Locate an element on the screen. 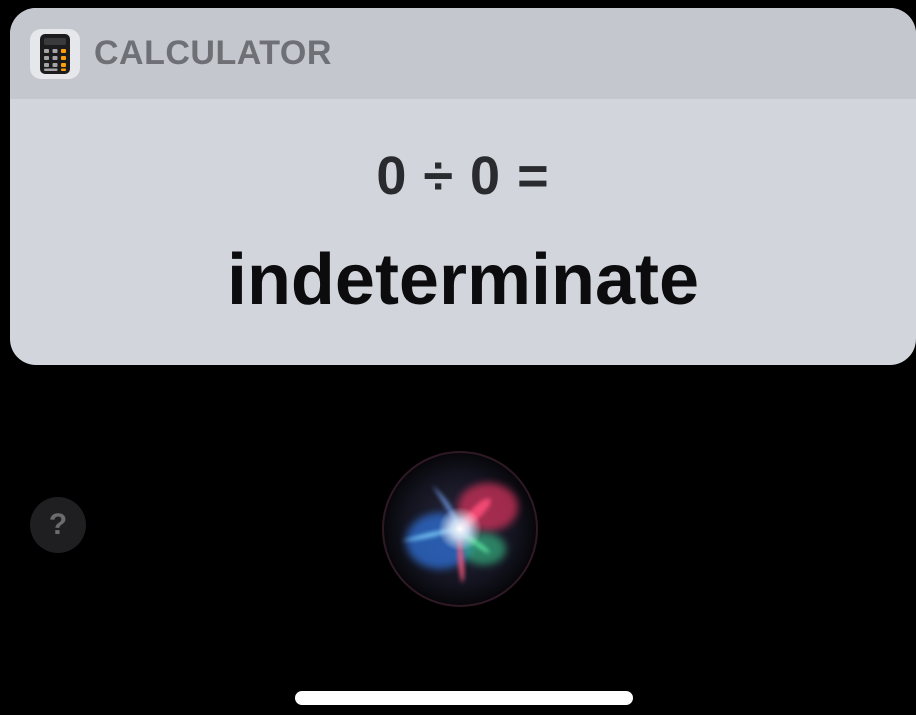 Image resolution: width=916 pixels, height=715 pixels. calculation-expression: 0 ÷ 0 = is located at coordinates (463, 176).